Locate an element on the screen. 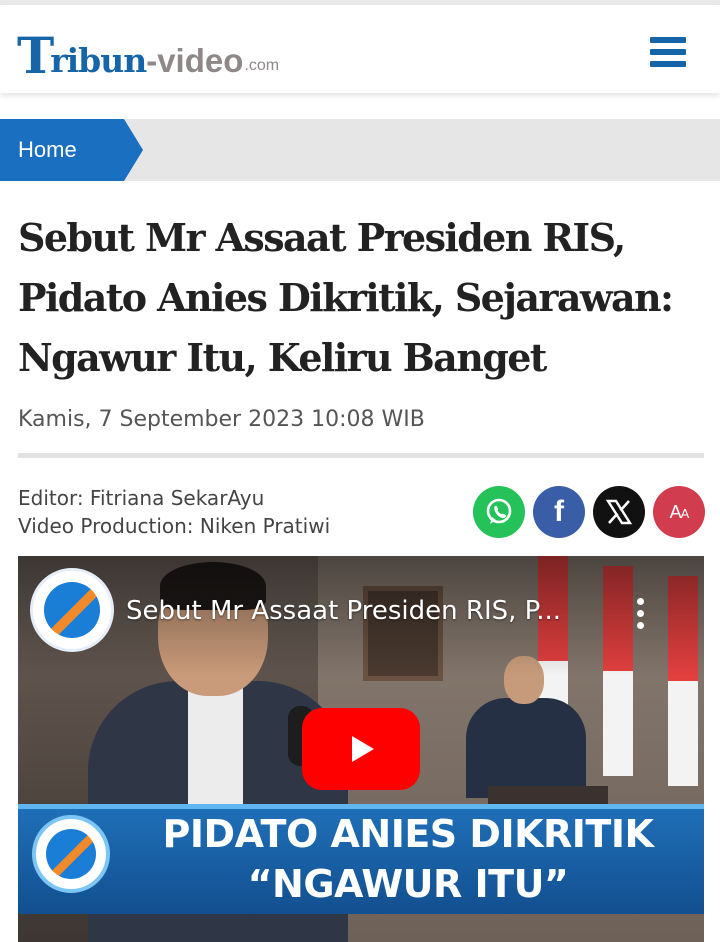 This screenshot has width=720, height=942. play-button is located at coordinates (361, 749).